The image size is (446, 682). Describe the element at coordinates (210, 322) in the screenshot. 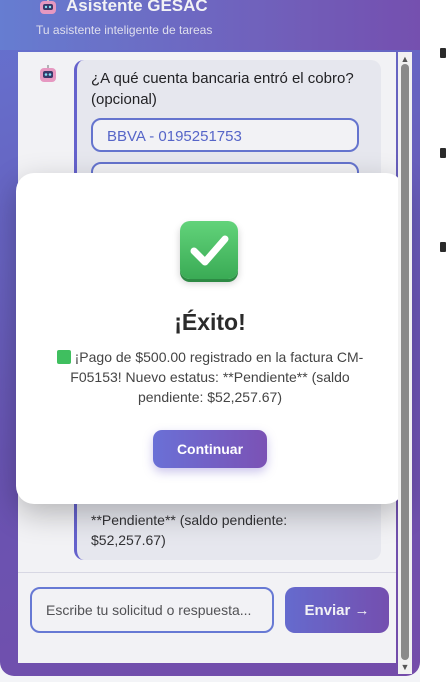

I see `modal-title: ¡Éxito!` at that location.